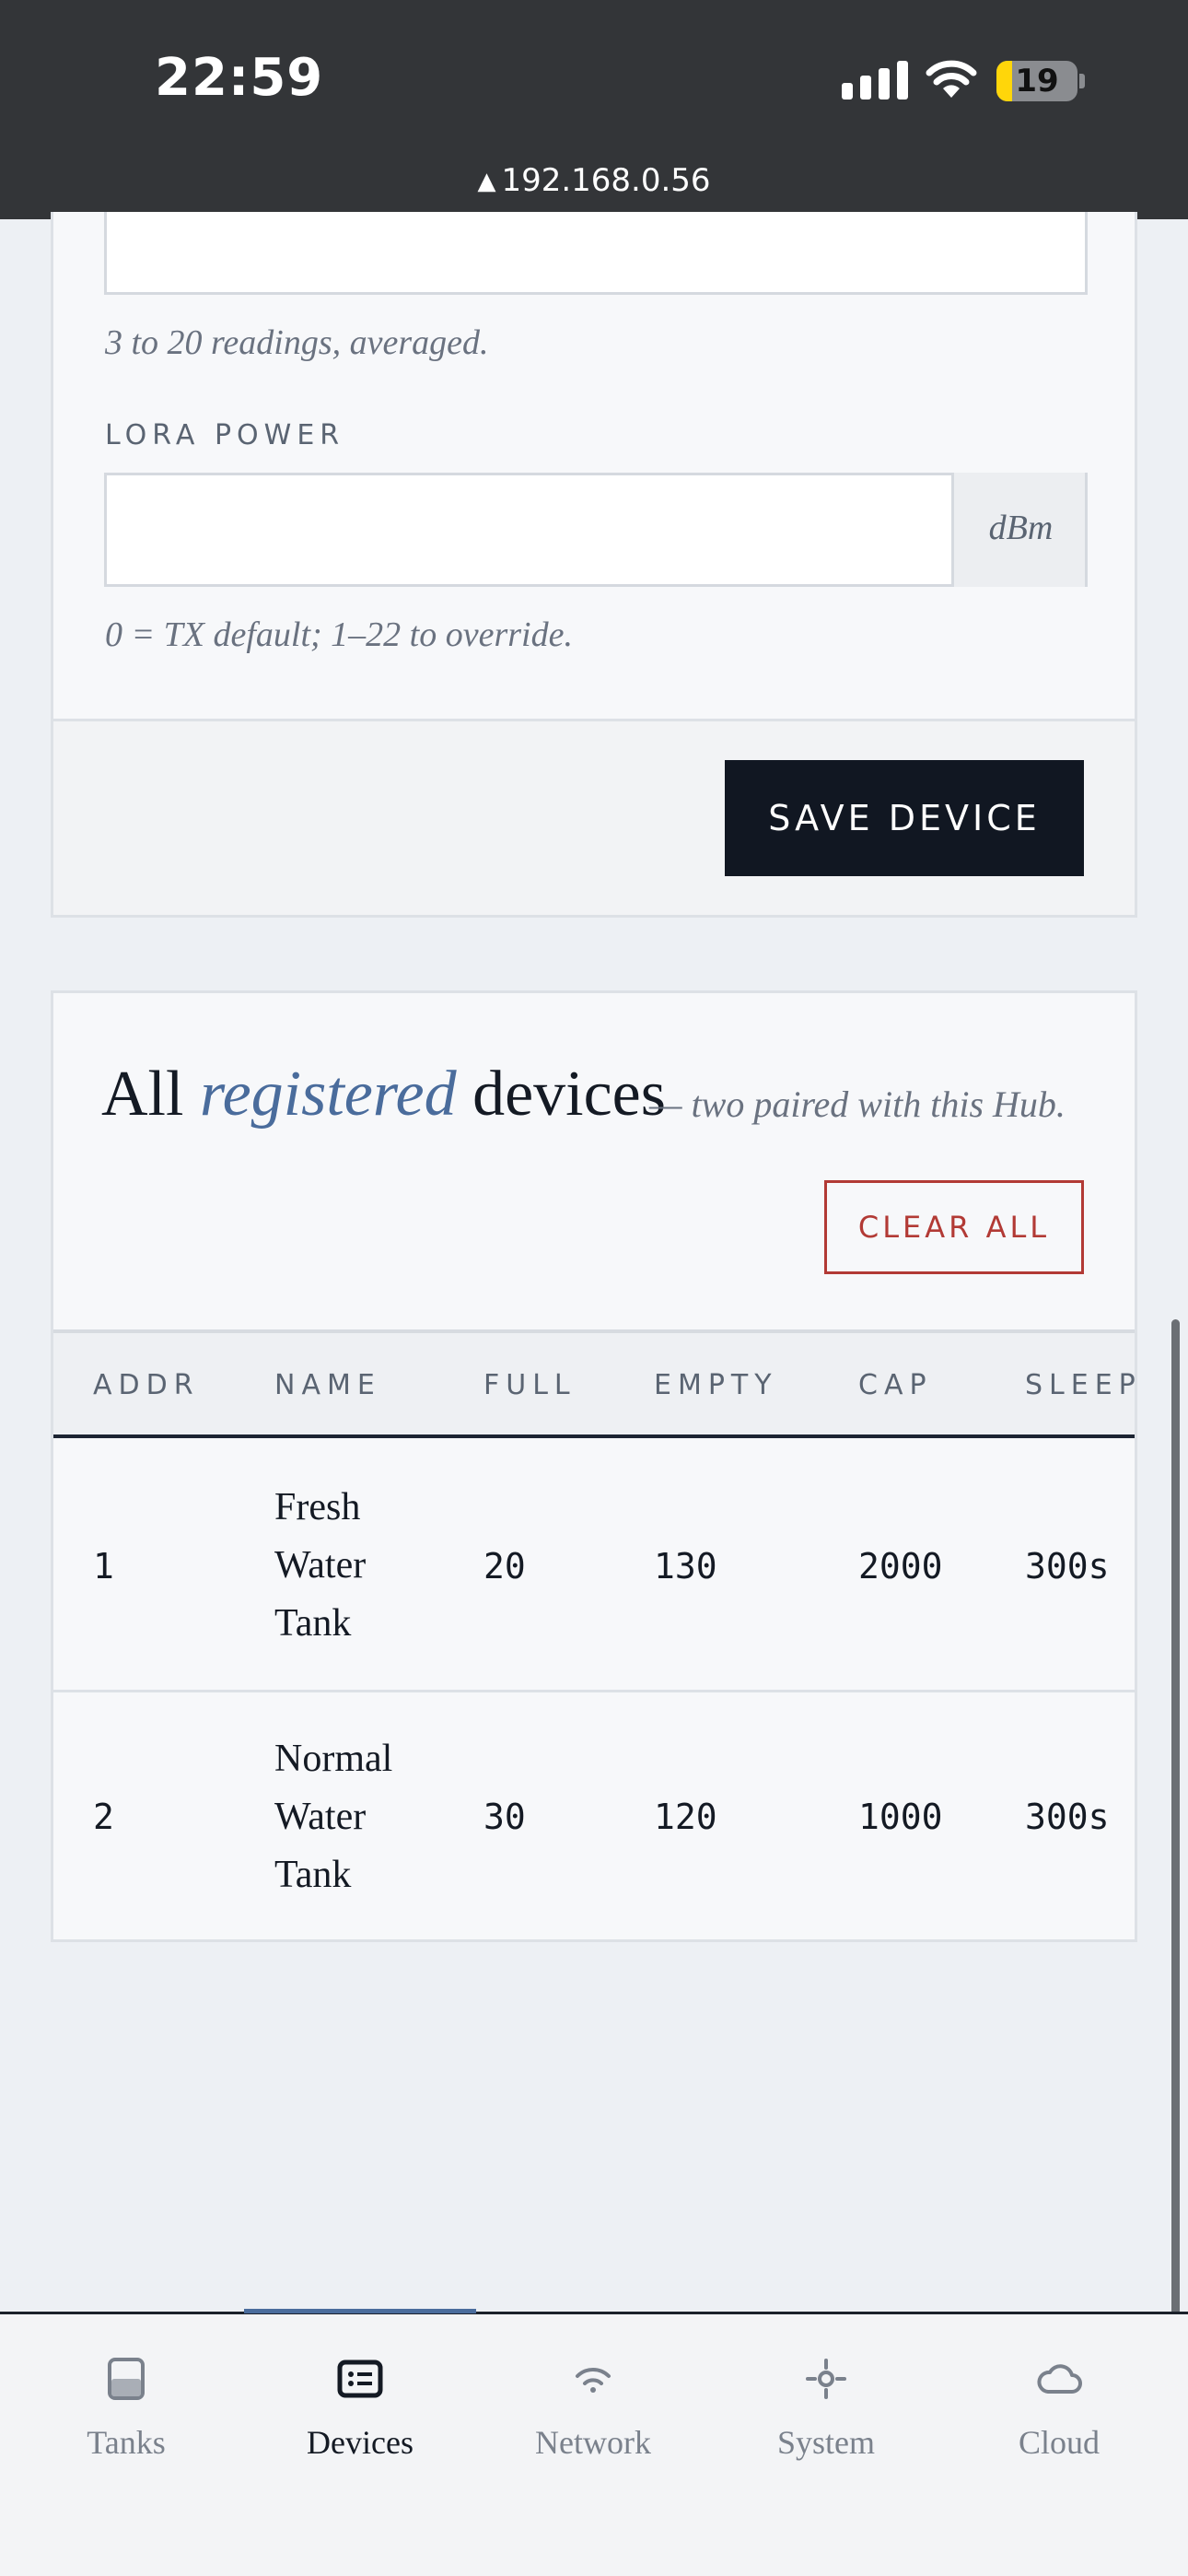 The width and height of the screenshot is (1188, 2576). What do you see at coordinates (150, 1094) in the screenshot?
I see `title-prefix: All` at bounding box center [150, 1094].